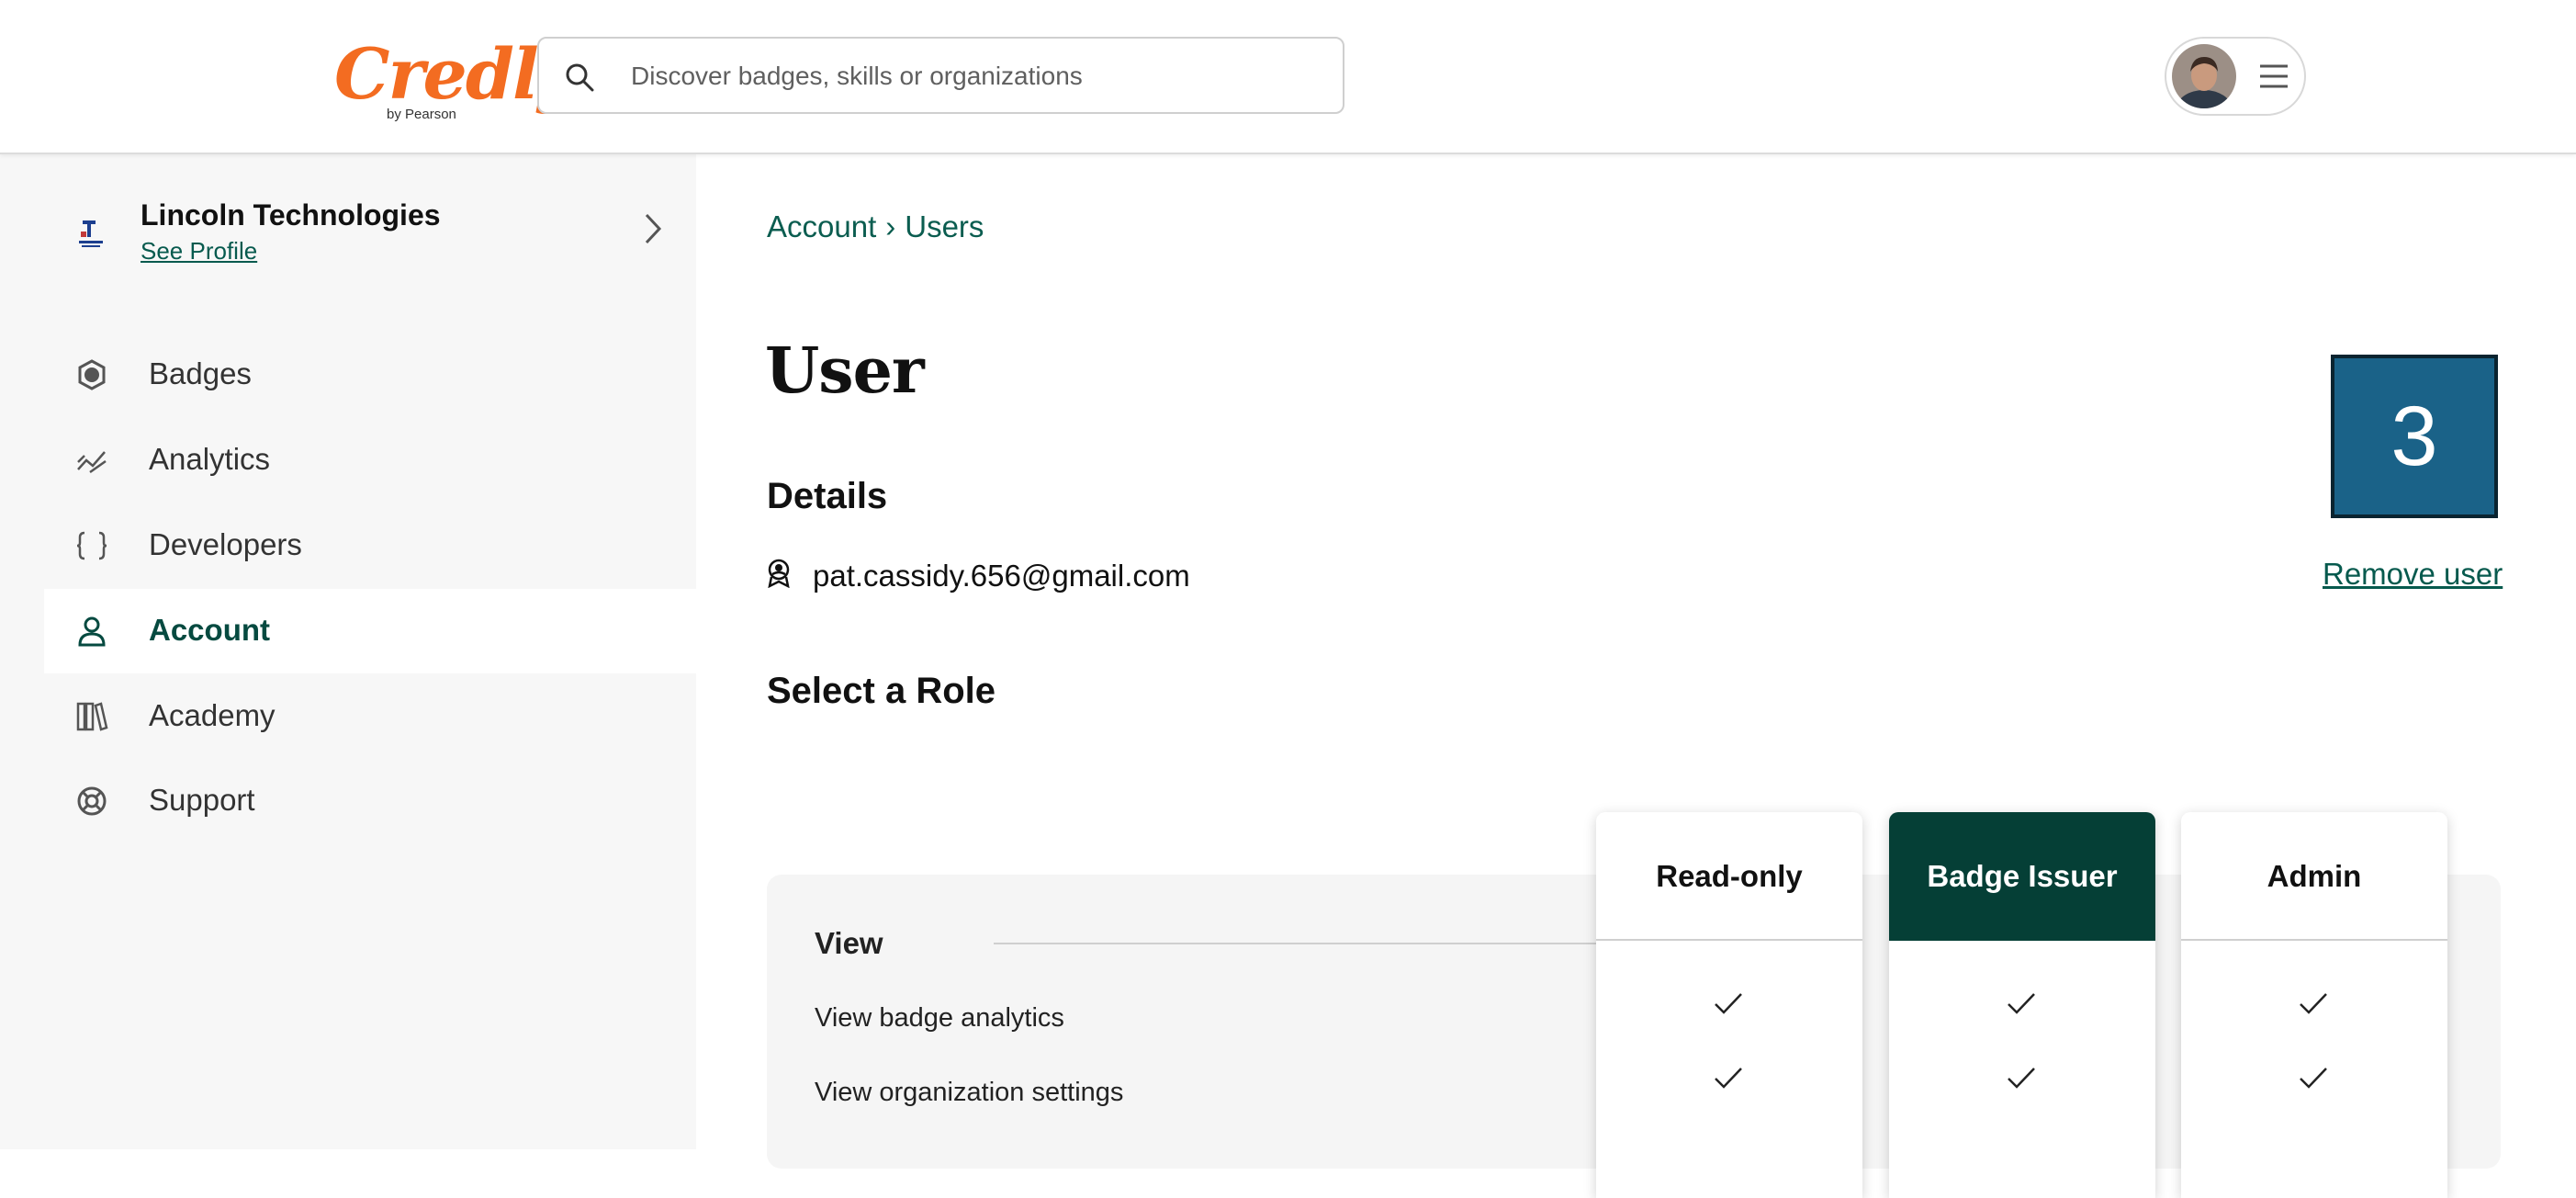 Image resolution: width=2576 pixels, height=1198 pixels. I want to click on select-role-heading: Select a Role, so click(881, 691).